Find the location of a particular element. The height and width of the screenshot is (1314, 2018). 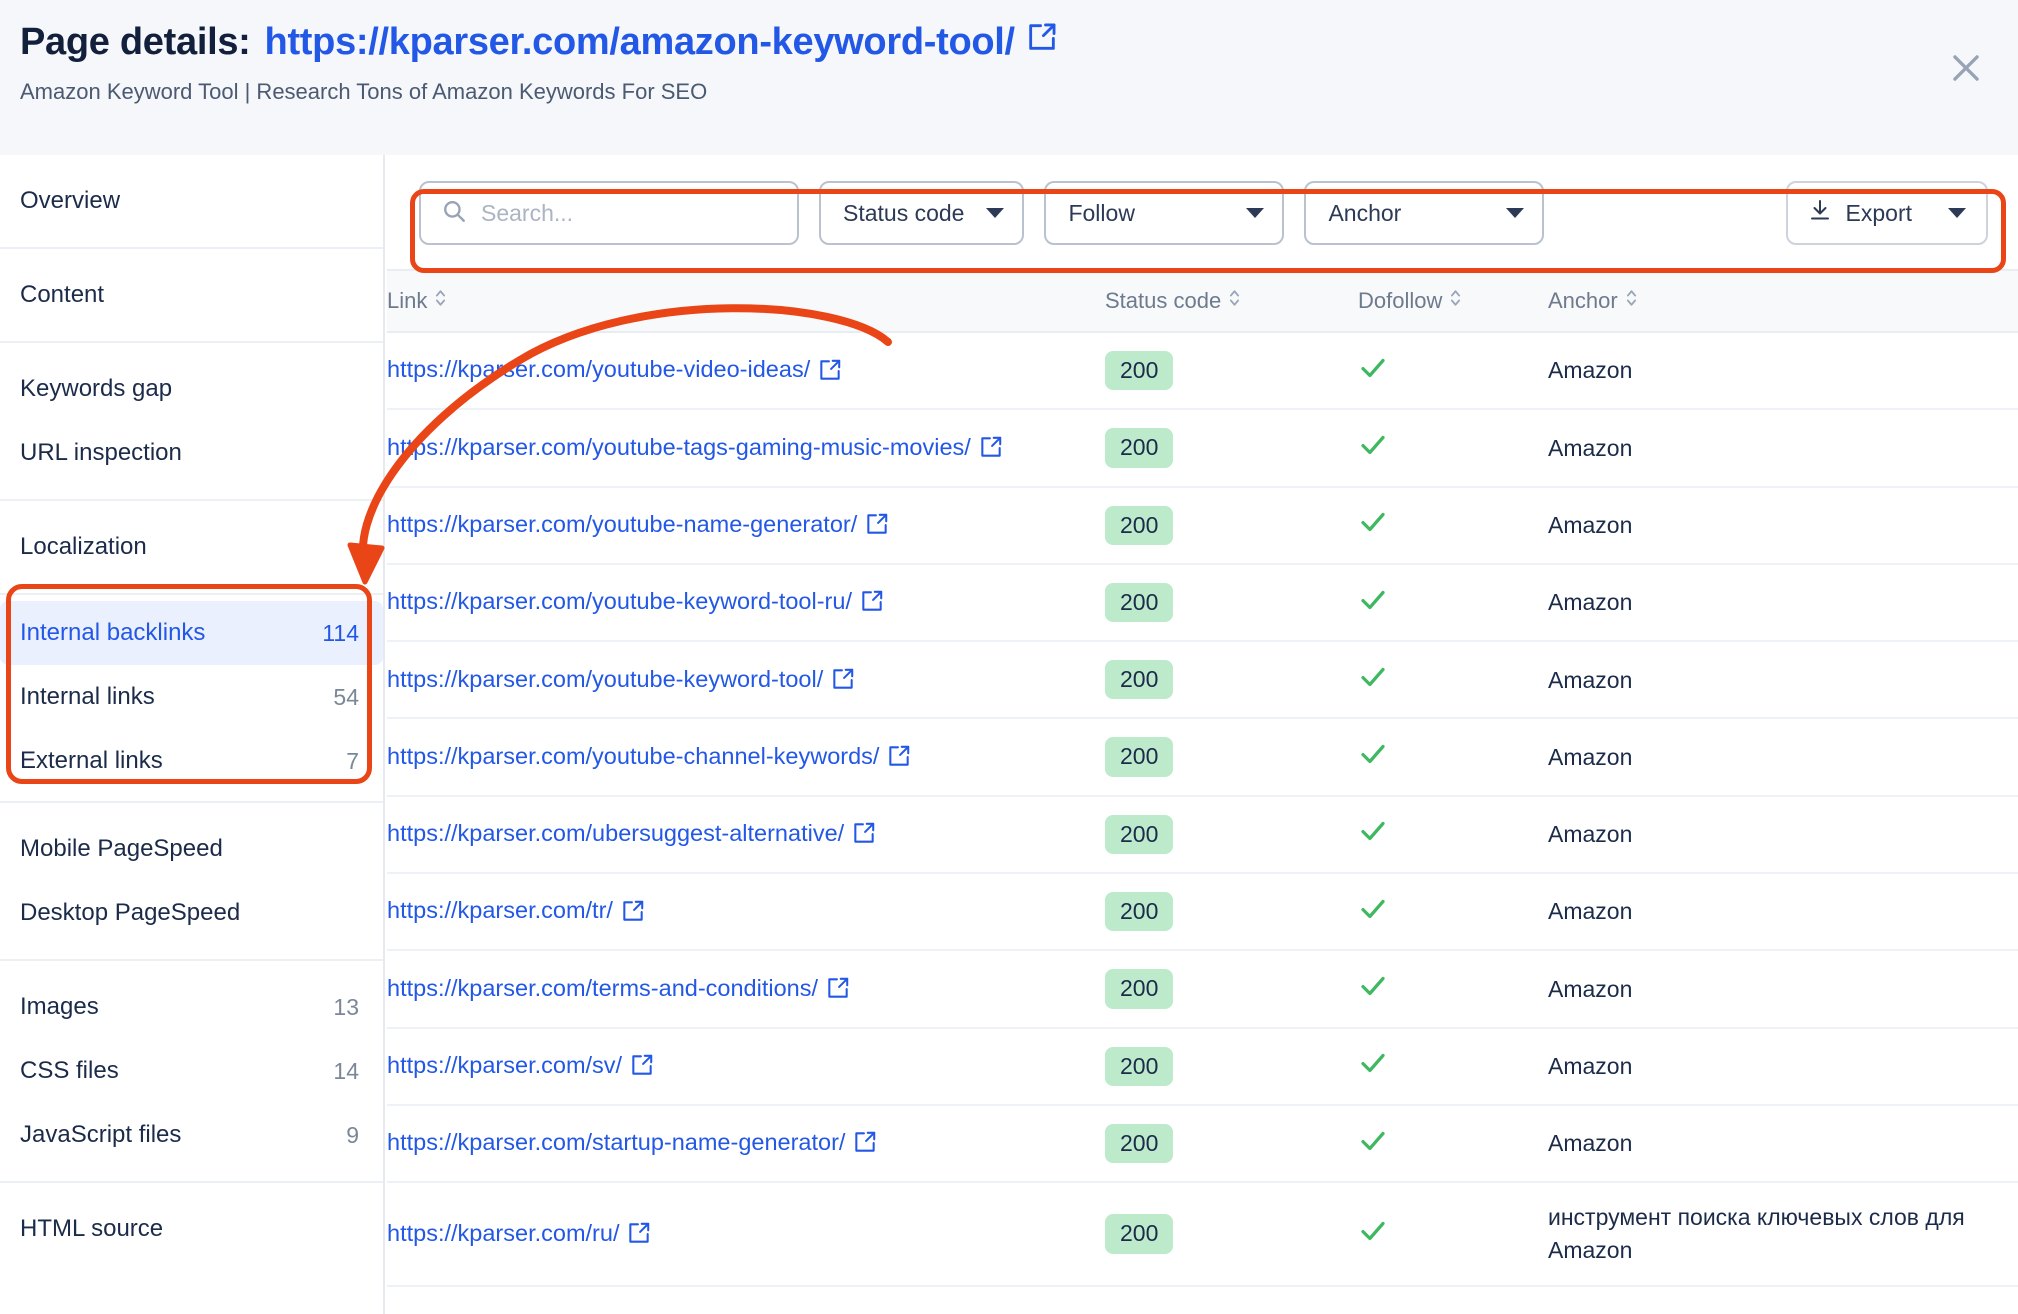

sidebar-group: HTML source is located at coordinates (191, 1229).